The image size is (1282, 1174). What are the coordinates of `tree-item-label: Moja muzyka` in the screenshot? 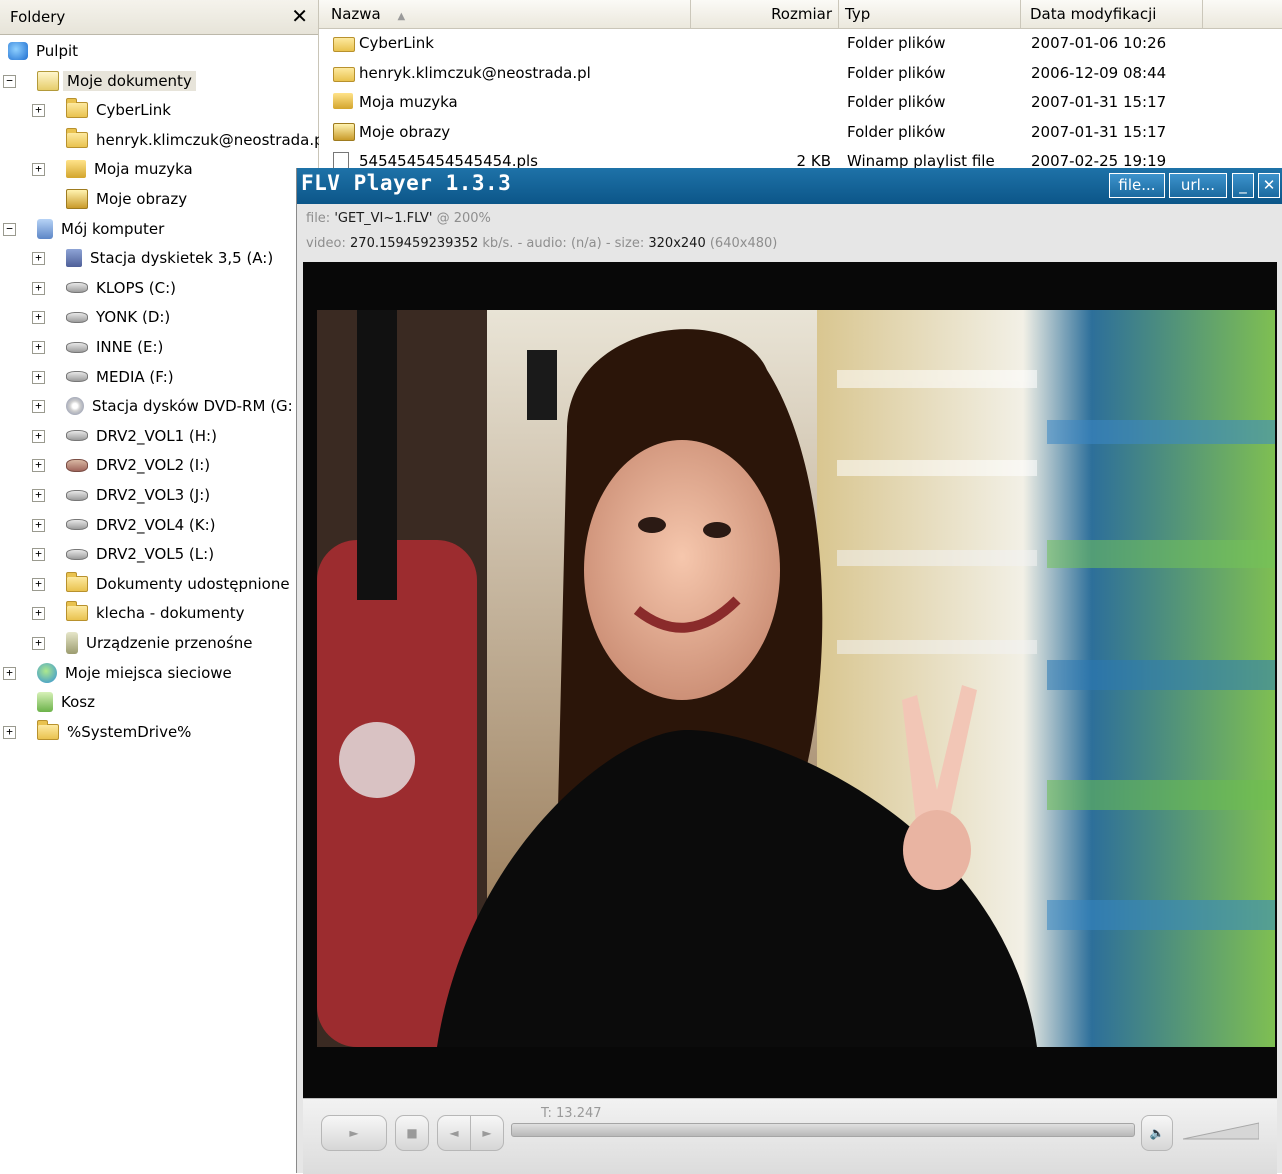 It's located at (143, 169).